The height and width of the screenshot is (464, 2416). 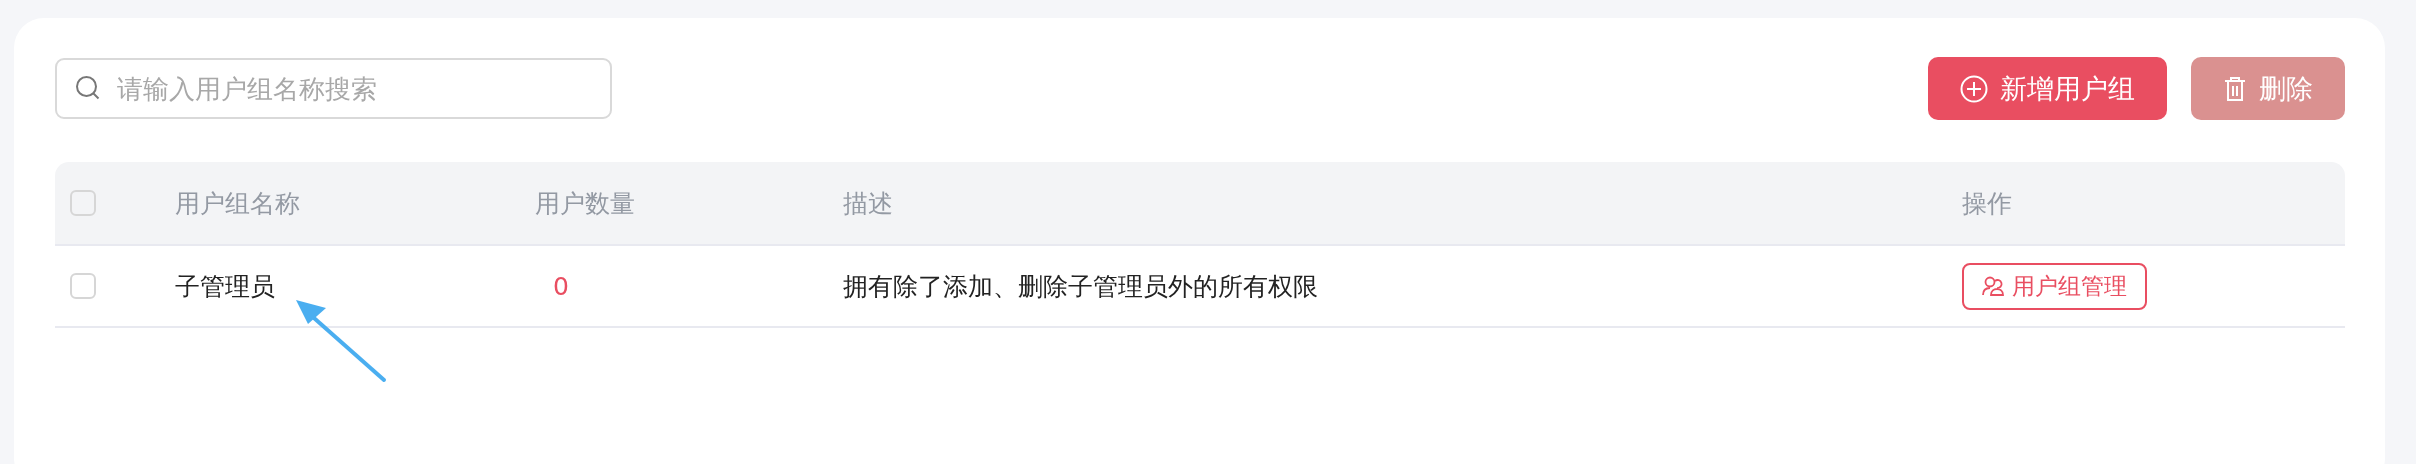 I want to click on plus-circle-icon, so click(x=1974, y=88).